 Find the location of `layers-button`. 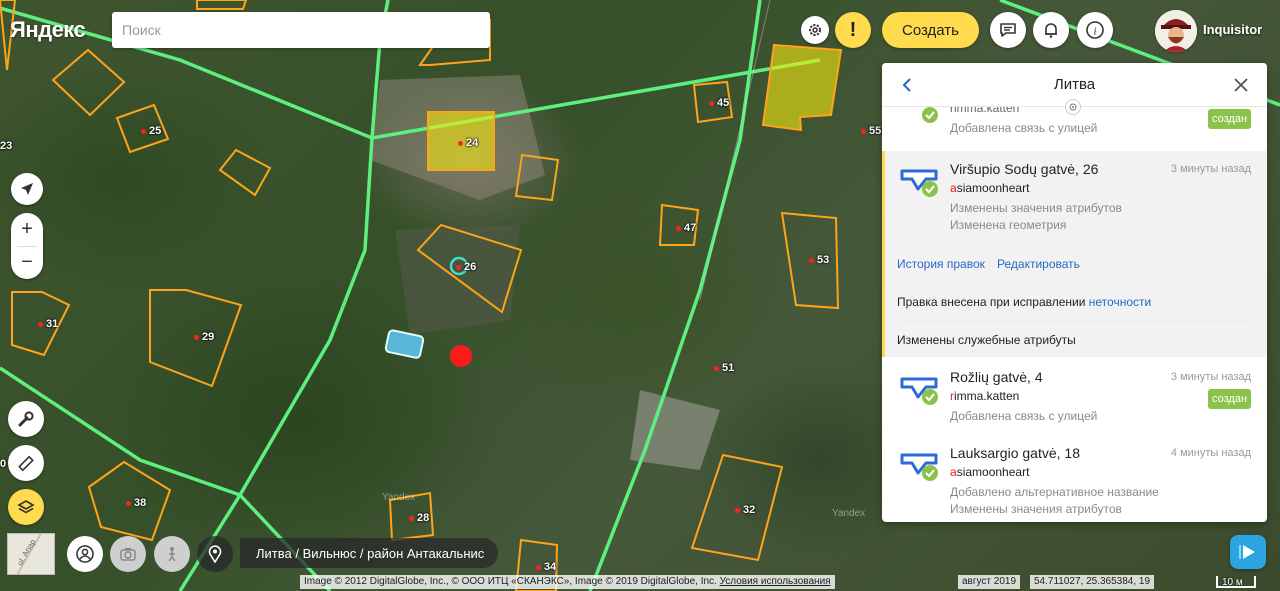

layers-button is located at coordinates (26, 507).